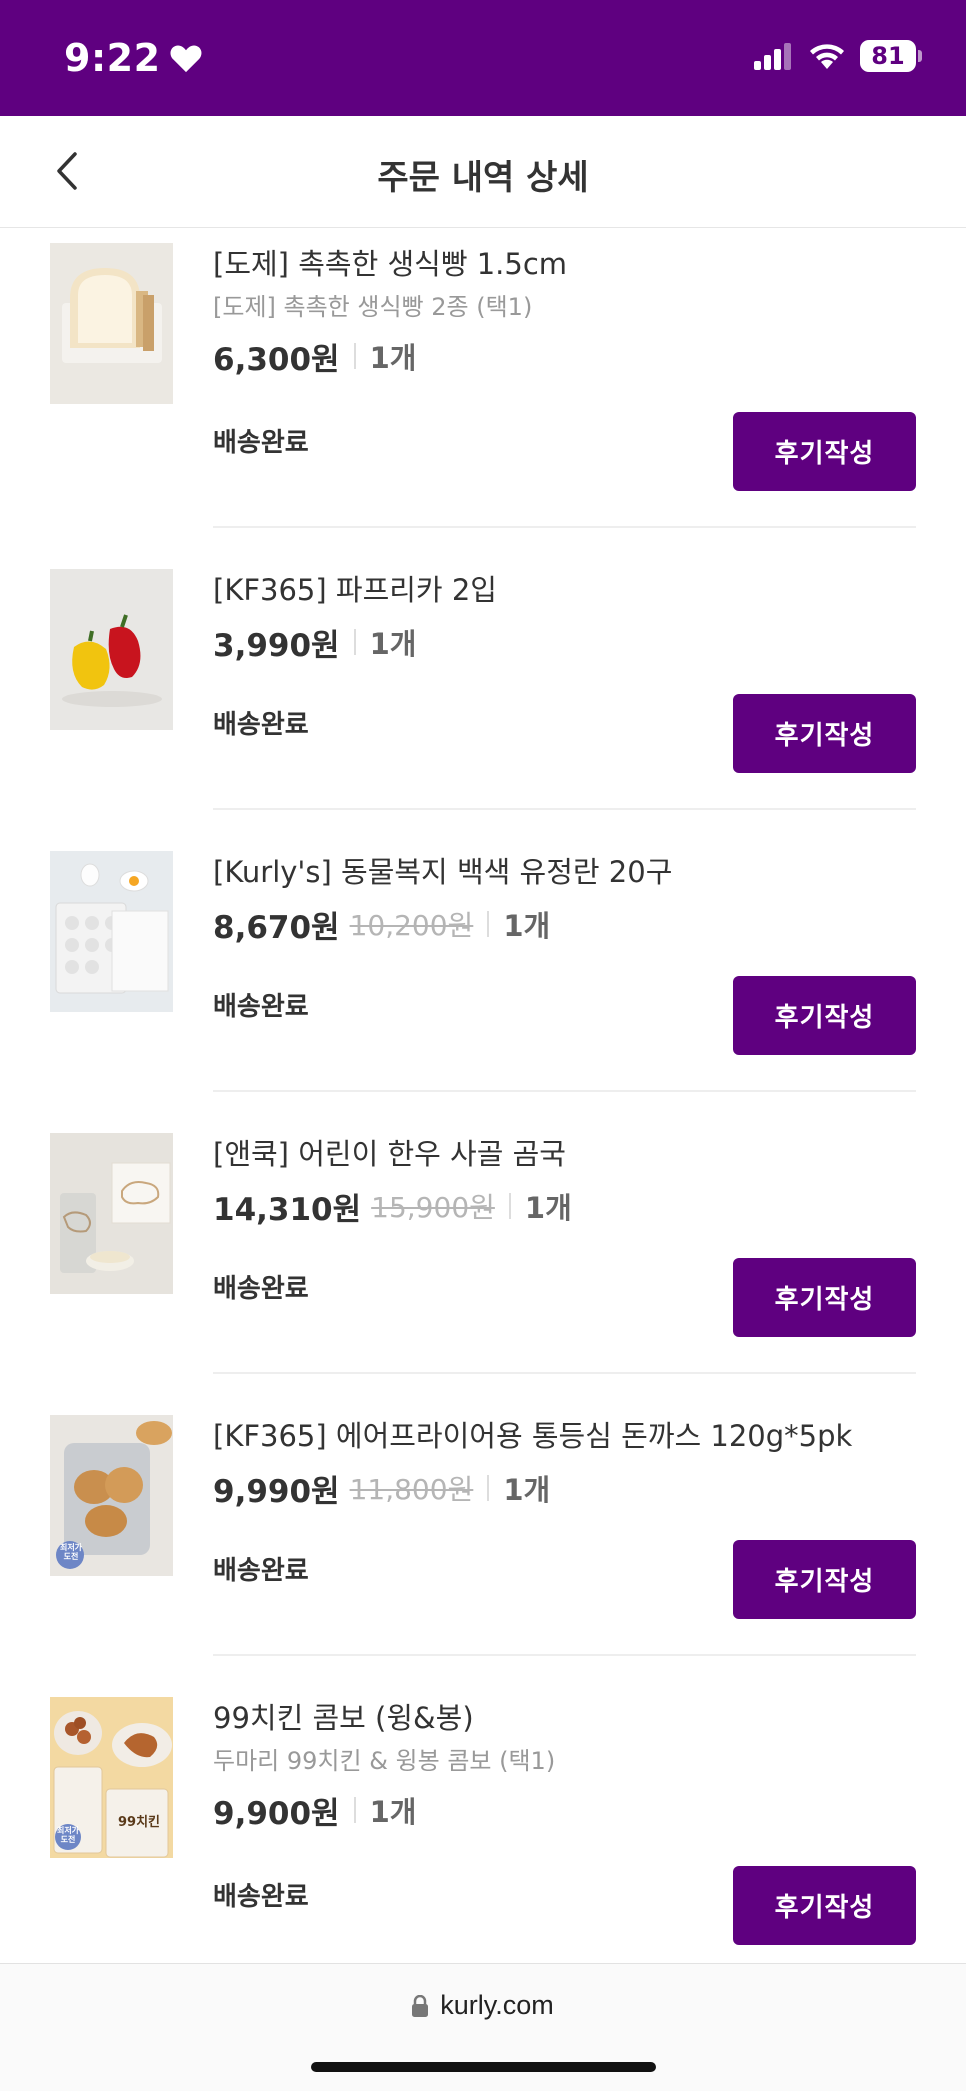 The width and height of the screenshot is (966, 2091). I want to click on page-header: 주문 내역 상세, so click(483, 172).